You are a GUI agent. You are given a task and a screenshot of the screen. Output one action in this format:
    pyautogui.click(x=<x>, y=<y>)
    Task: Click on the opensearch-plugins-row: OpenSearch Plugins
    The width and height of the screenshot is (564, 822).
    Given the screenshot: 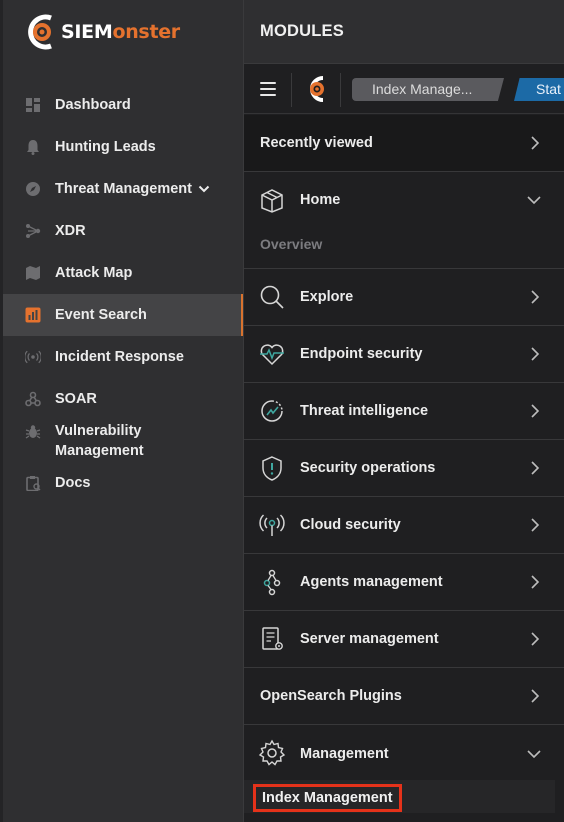 What is the action you would take?
    pyautogui.click(x=404, y=696)
    